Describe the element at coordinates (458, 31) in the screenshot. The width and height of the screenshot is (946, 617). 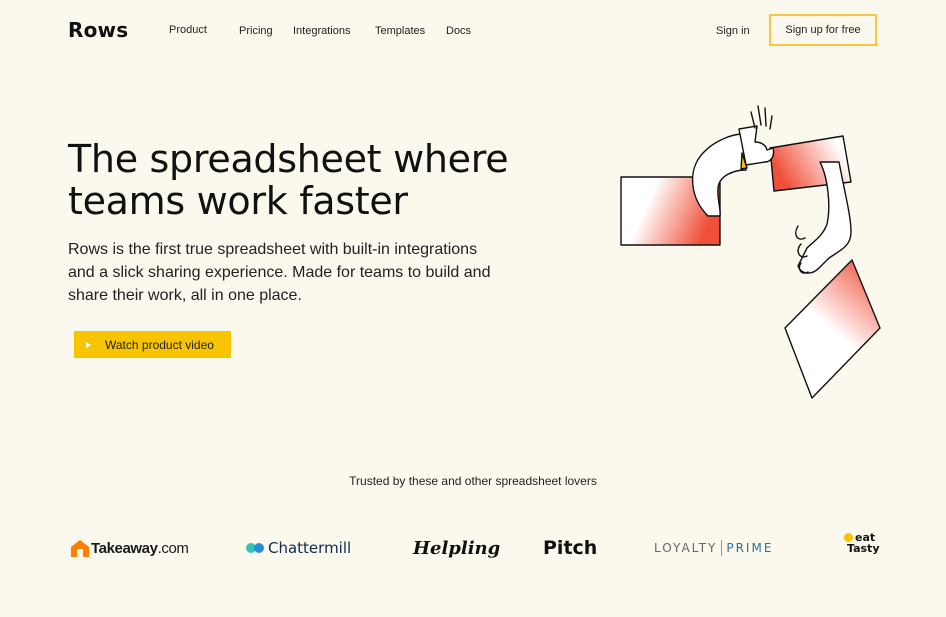
I see `nav-link-docs: Docs` at that location.